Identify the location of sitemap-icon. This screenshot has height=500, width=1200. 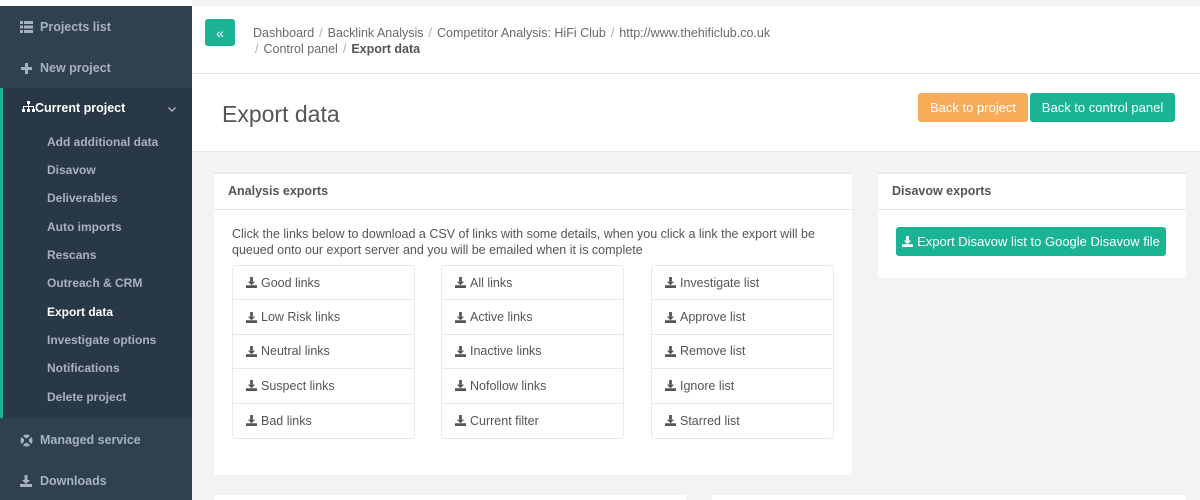
(28, 108).